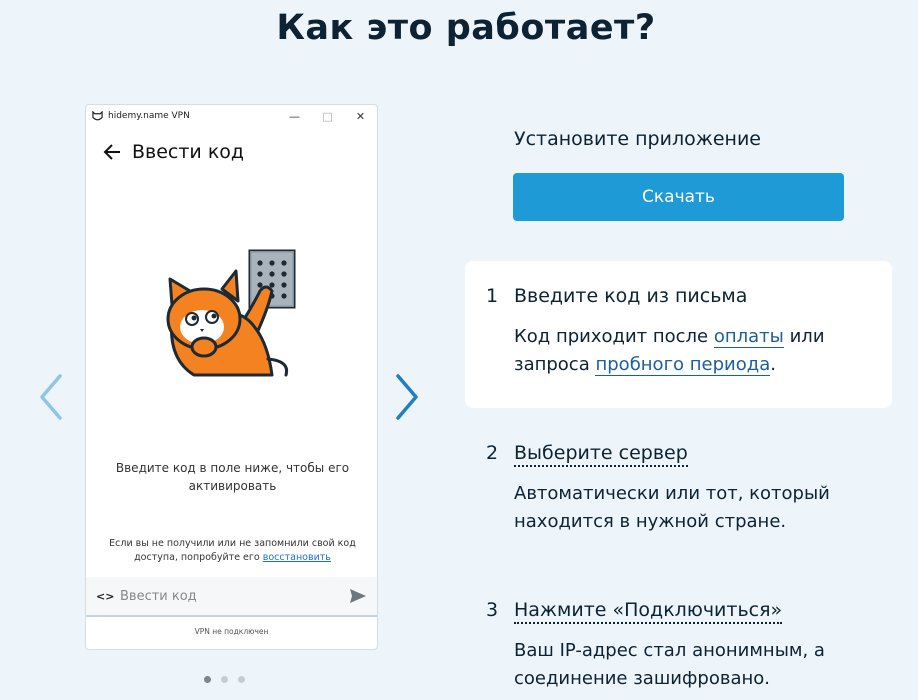 This screenshot has width=918, height=700. I want to click on download-button: Скачать, so click(678, 197).